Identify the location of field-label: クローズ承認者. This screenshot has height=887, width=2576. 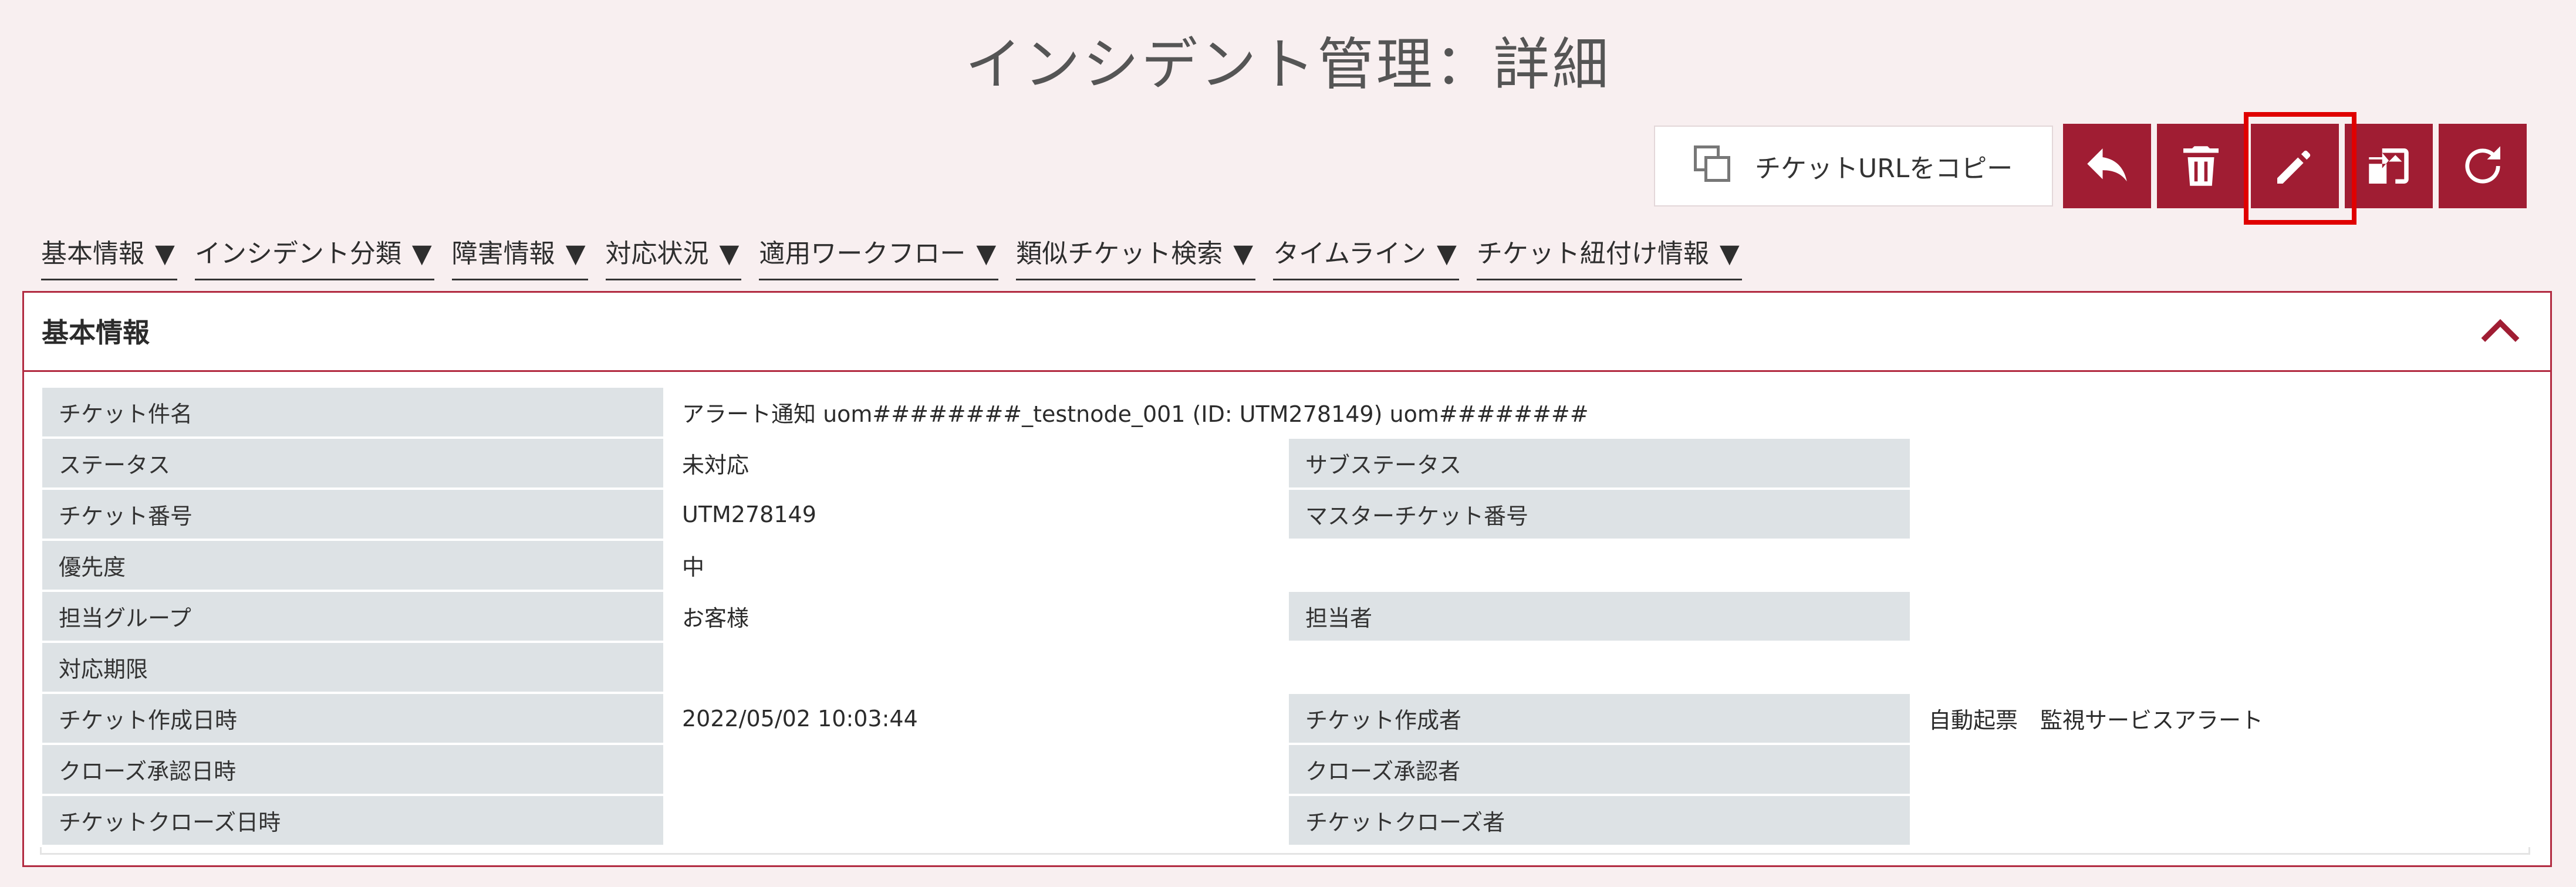
(1599, 769).